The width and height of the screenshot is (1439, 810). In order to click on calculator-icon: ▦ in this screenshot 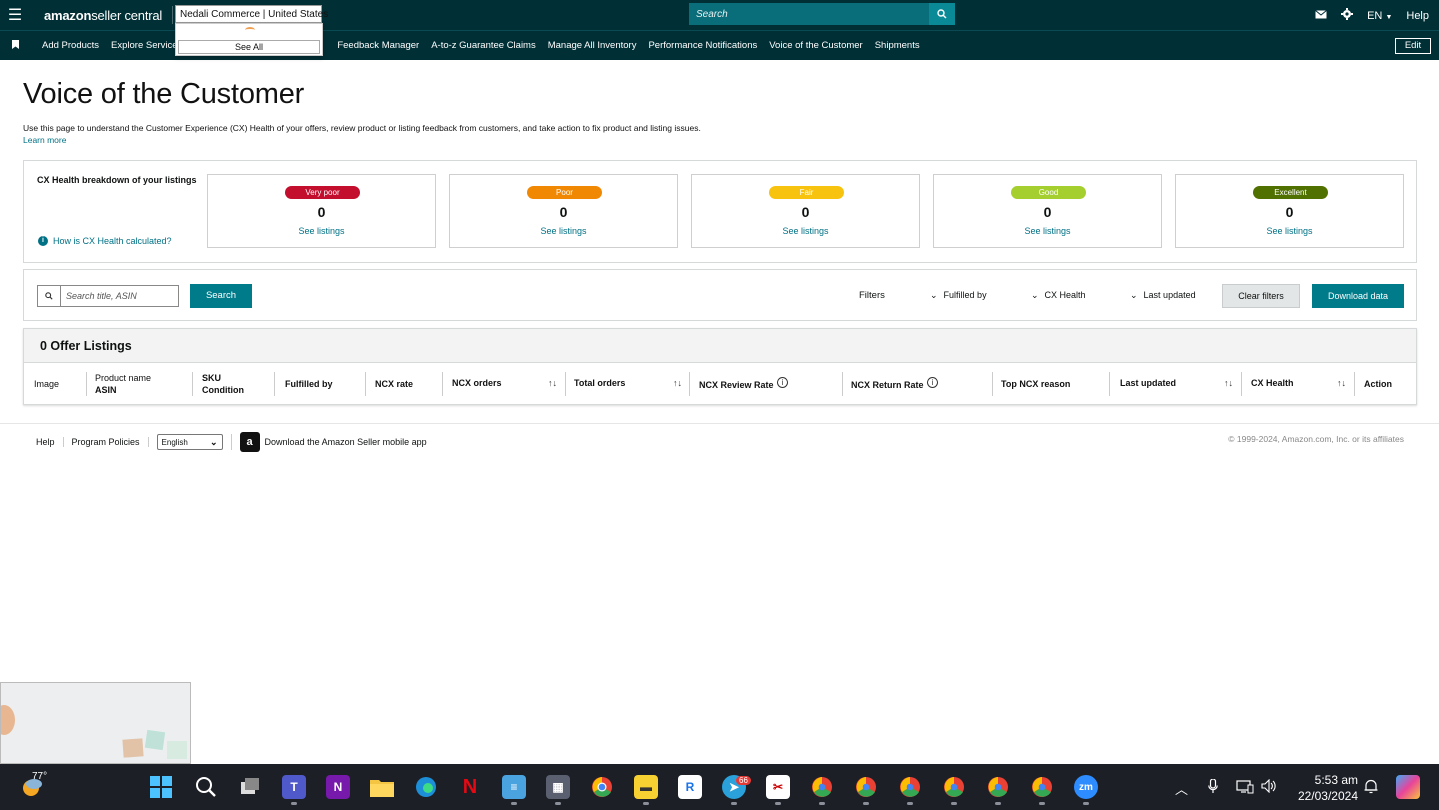, I will do `click(558, 787)`.